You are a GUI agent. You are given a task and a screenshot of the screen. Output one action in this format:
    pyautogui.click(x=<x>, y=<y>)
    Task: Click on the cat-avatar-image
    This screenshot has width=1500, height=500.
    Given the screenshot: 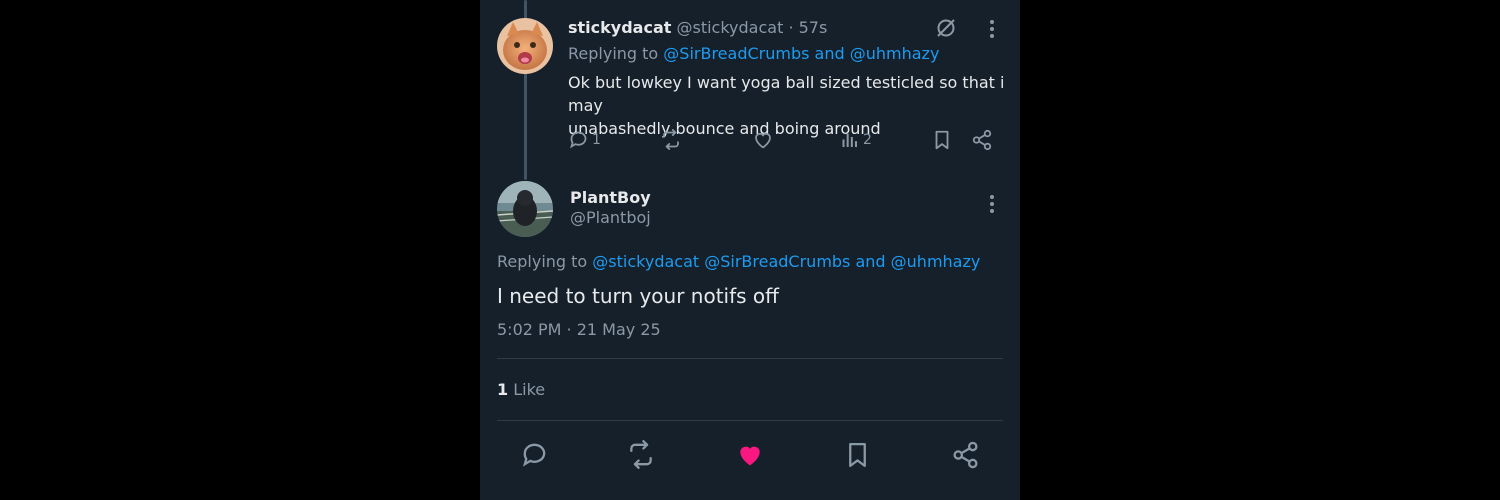 What is the action you would take?
    pyautogui.click(x=525, y=46)
    